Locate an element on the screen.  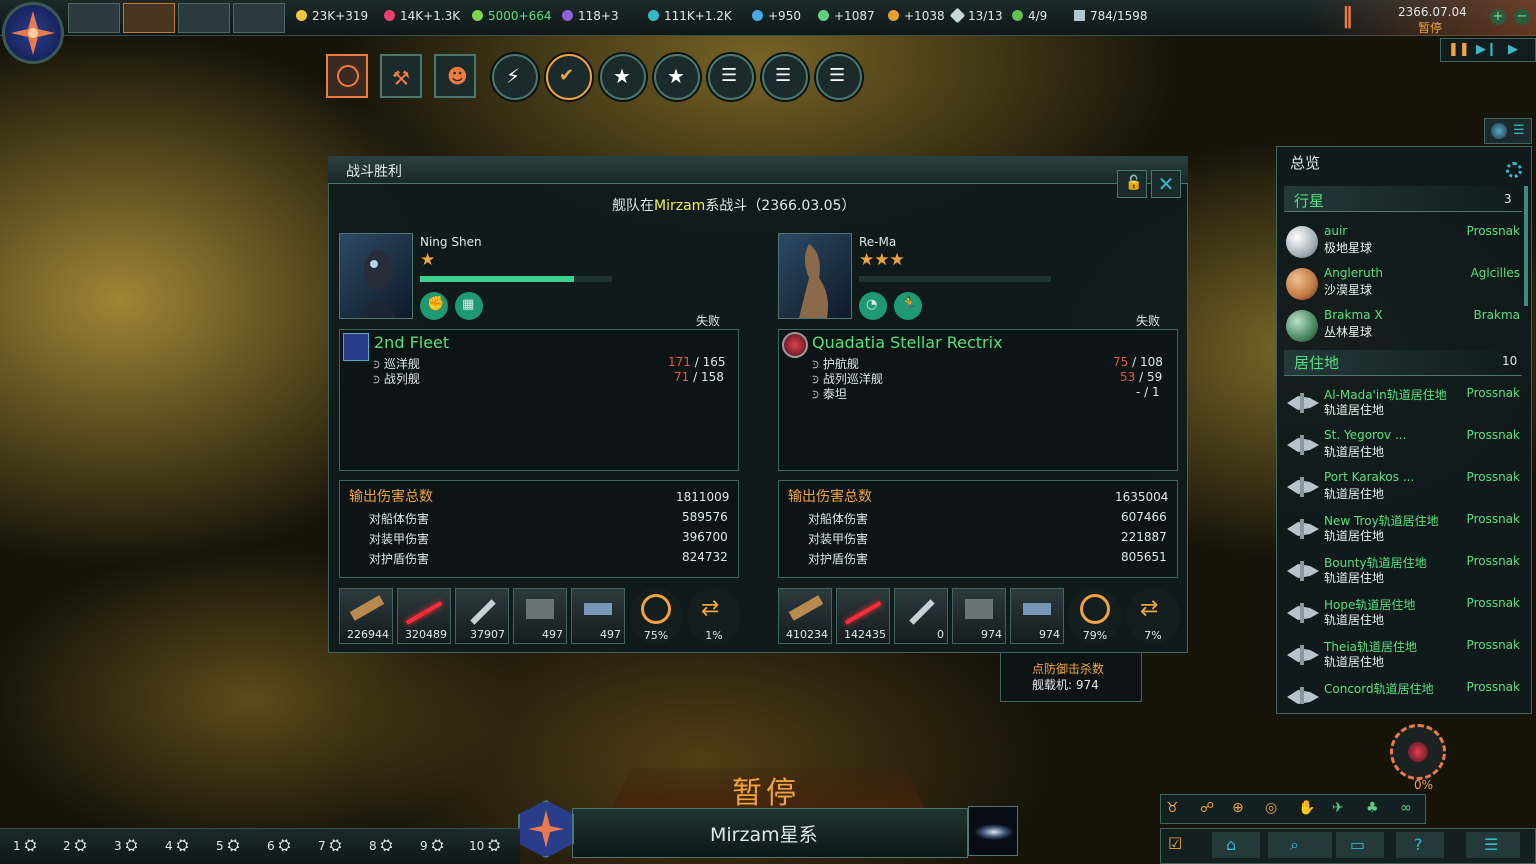
list-item-habitat-0: Al-Mada'in轨道居住地 轨道居住地 Prossnak is located at coordinates (1403, 406).